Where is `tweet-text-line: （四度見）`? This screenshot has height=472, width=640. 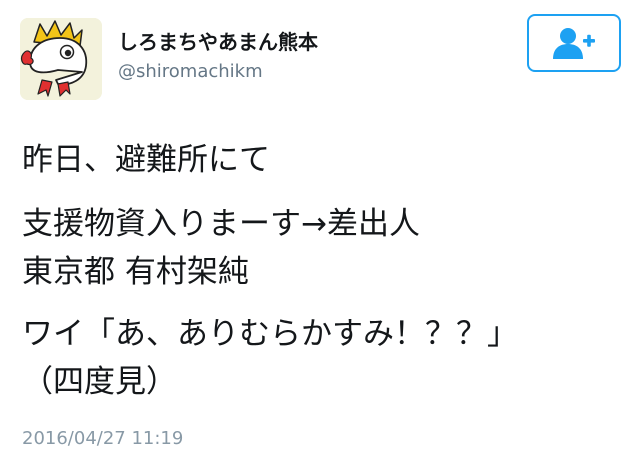
tweet-text-line: （四度見） is located at coordinates (99, 382).